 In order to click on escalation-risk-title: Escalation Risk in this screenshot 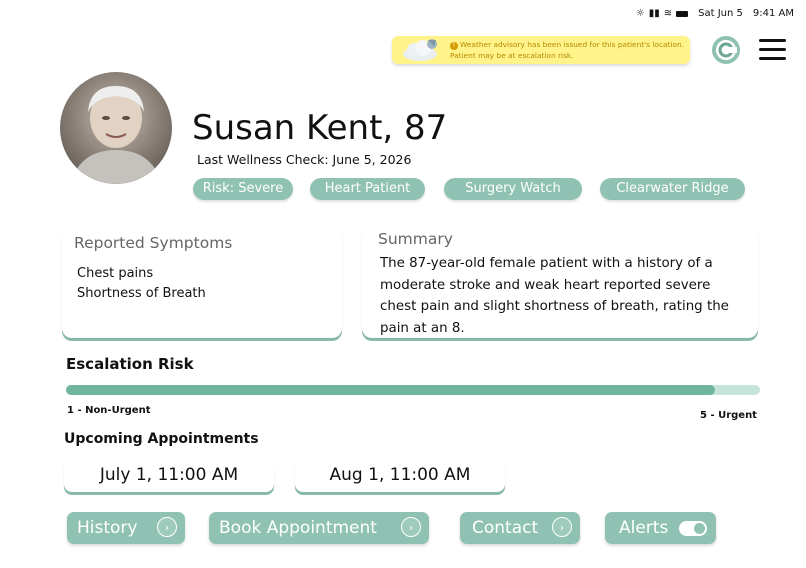, I will do `click(130, 364)`.